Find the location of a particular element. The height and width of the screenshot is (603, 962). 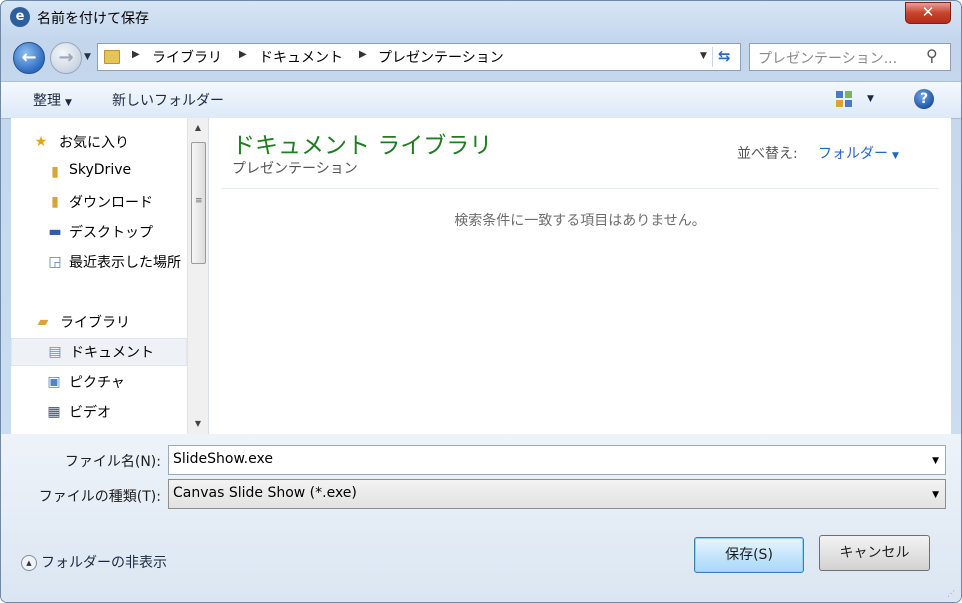

help-icon: ? is located at coordinates (924, 99).